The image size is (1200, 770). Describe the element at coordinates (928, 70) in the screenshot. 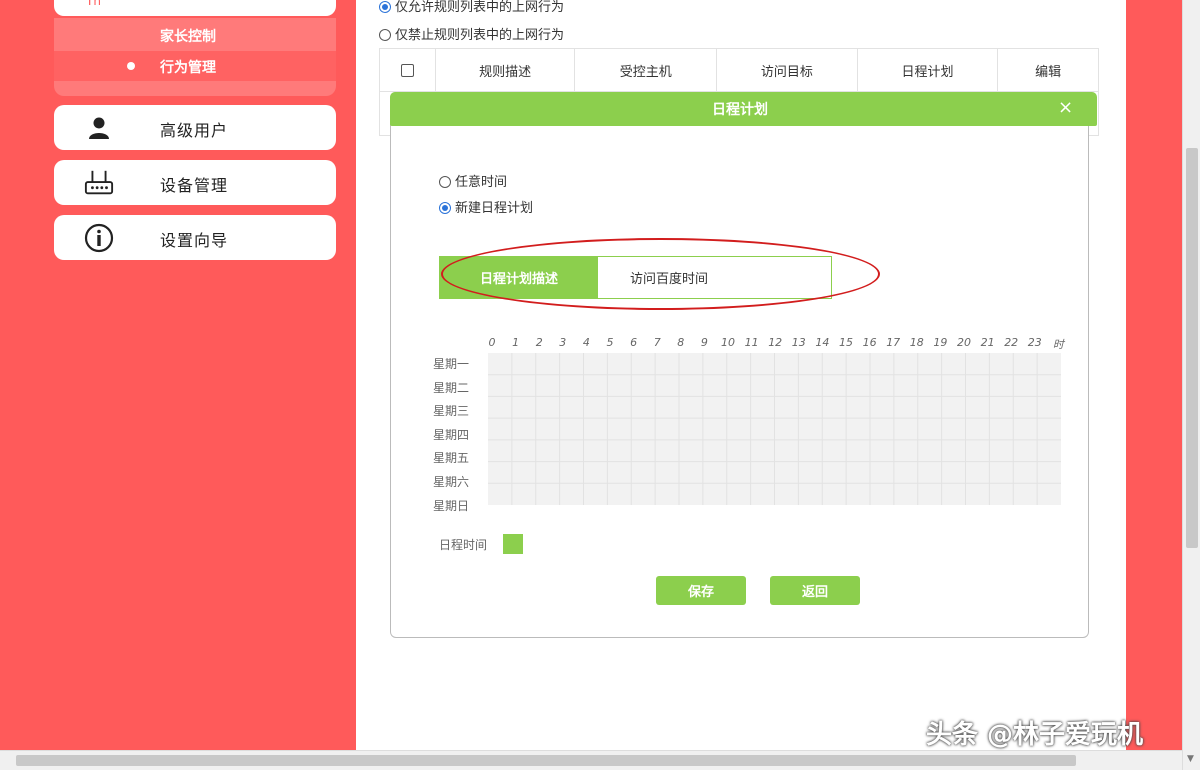

I see `column-header: 日程计划` at that location.